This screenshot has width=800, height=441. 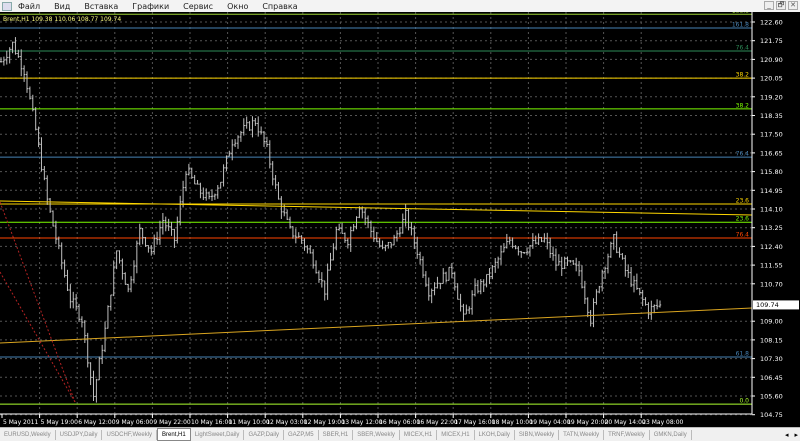 What do you see at coordinates (771, 135) in the screenshot?
I see `price-tick-label: 117.50` at bounding box center [771, 135].